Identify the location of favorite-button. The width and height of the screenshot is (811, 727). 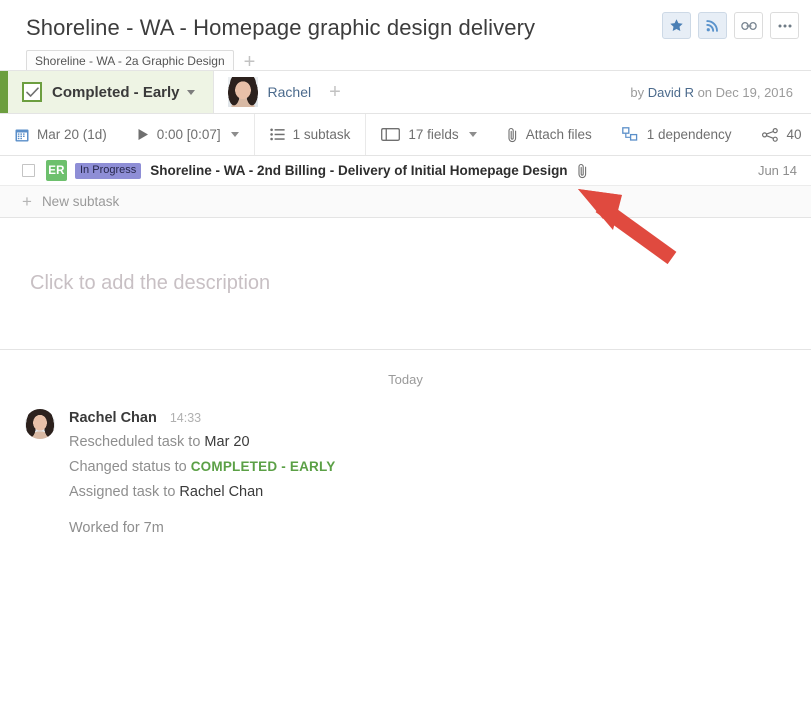
(676, 25).